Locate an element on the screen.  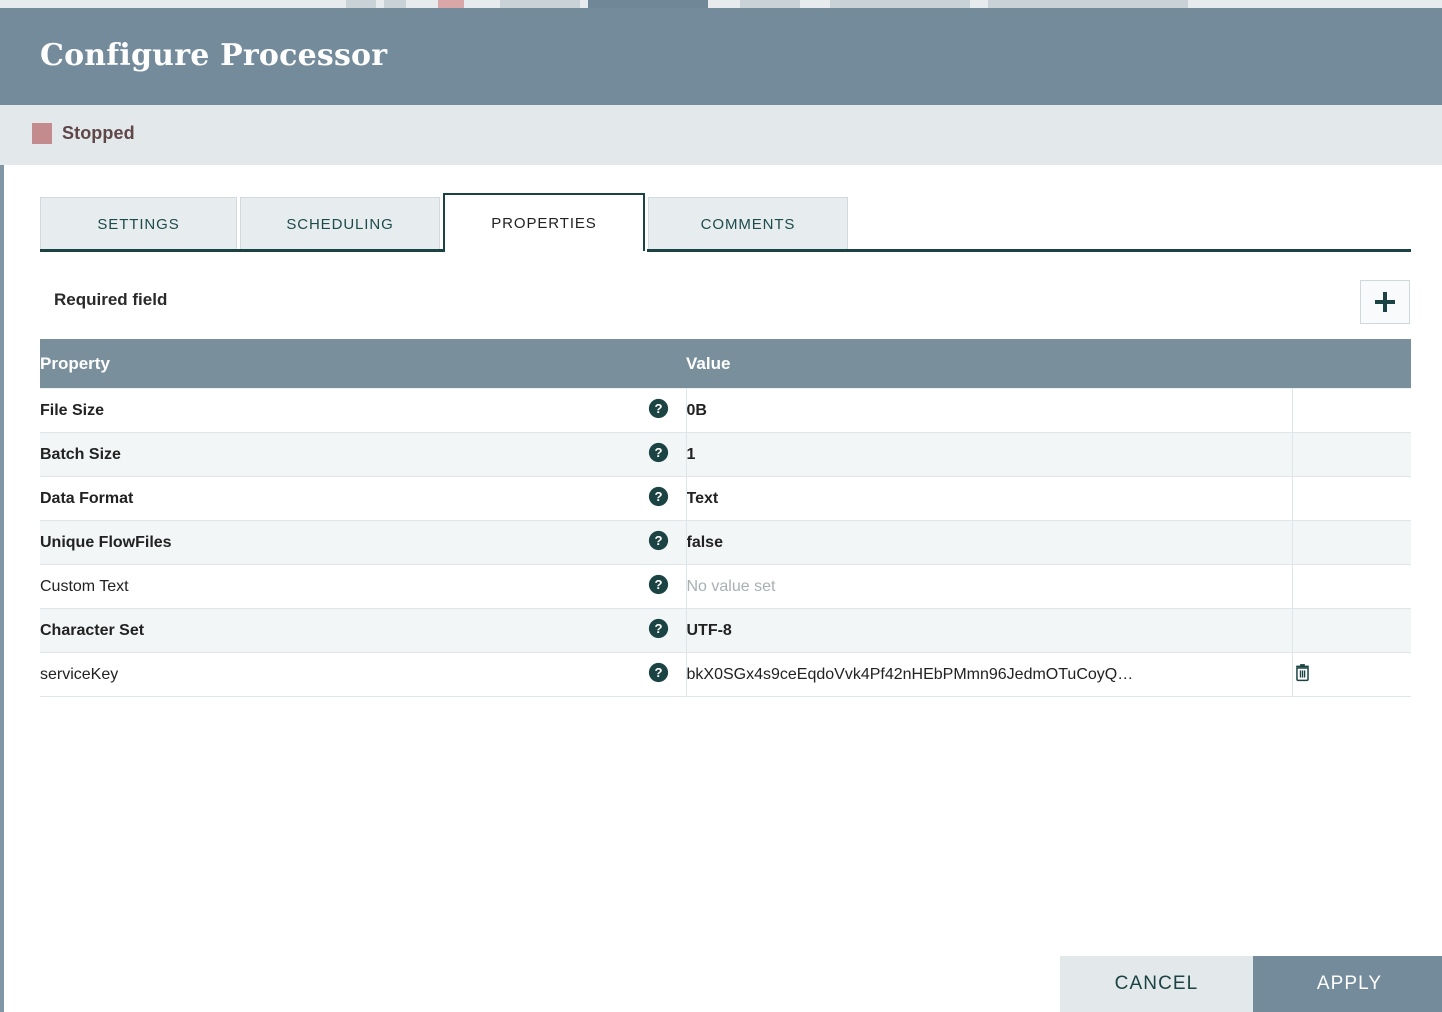
tab-bar: SETTINGS SCHEDULING PROPERTIES COMMENTS is located at coordinates (444, 222).